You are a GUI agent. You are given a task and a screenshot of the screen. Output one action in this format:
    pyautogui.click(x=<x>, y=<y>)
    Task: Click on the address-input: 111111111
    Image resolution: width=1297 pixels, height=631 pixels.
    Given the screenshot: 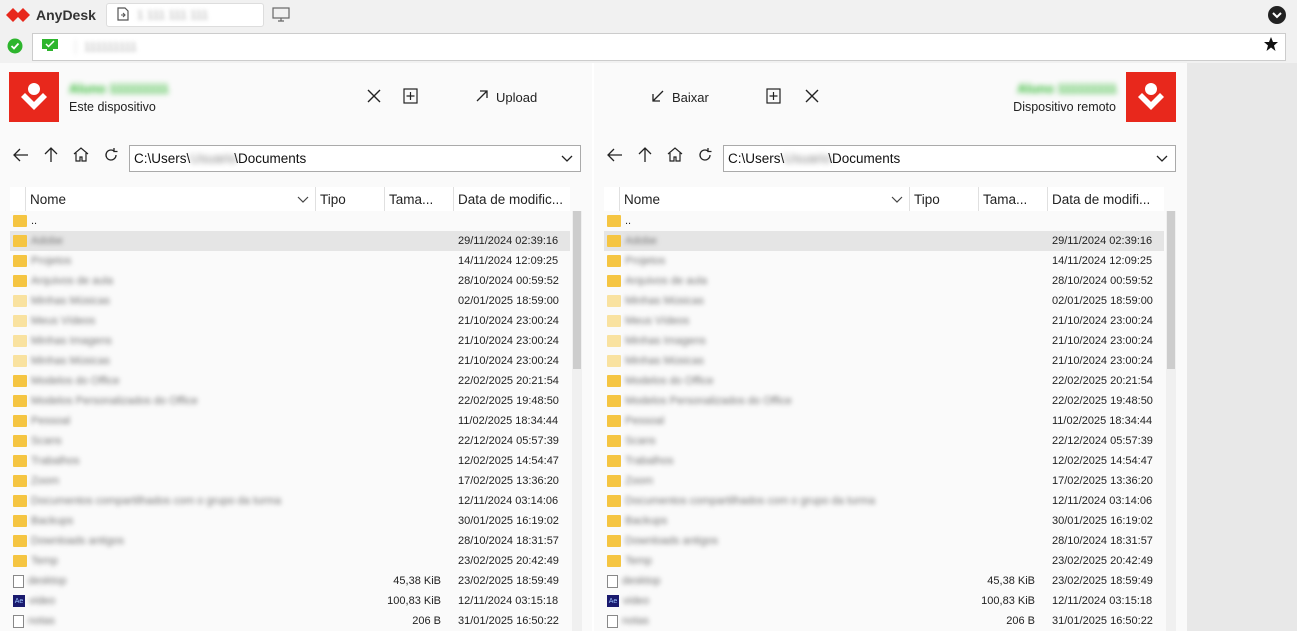 What is the action you would take?
    pyautogui.click(x=659, y=46)
    